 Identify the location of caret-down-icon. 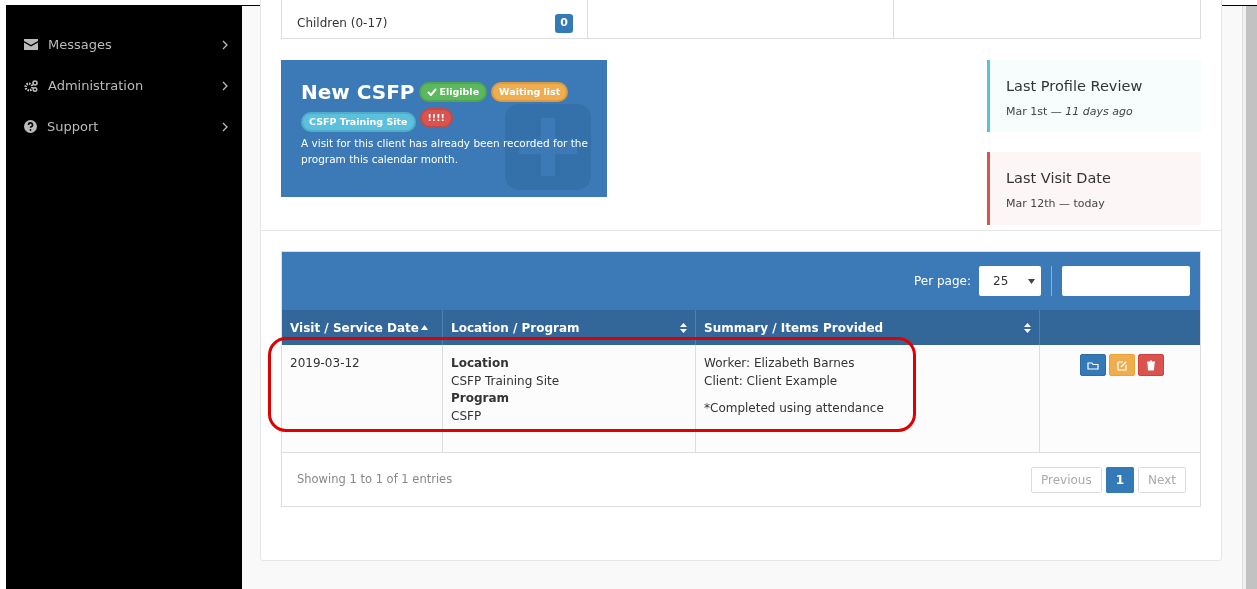
(1031, 281).